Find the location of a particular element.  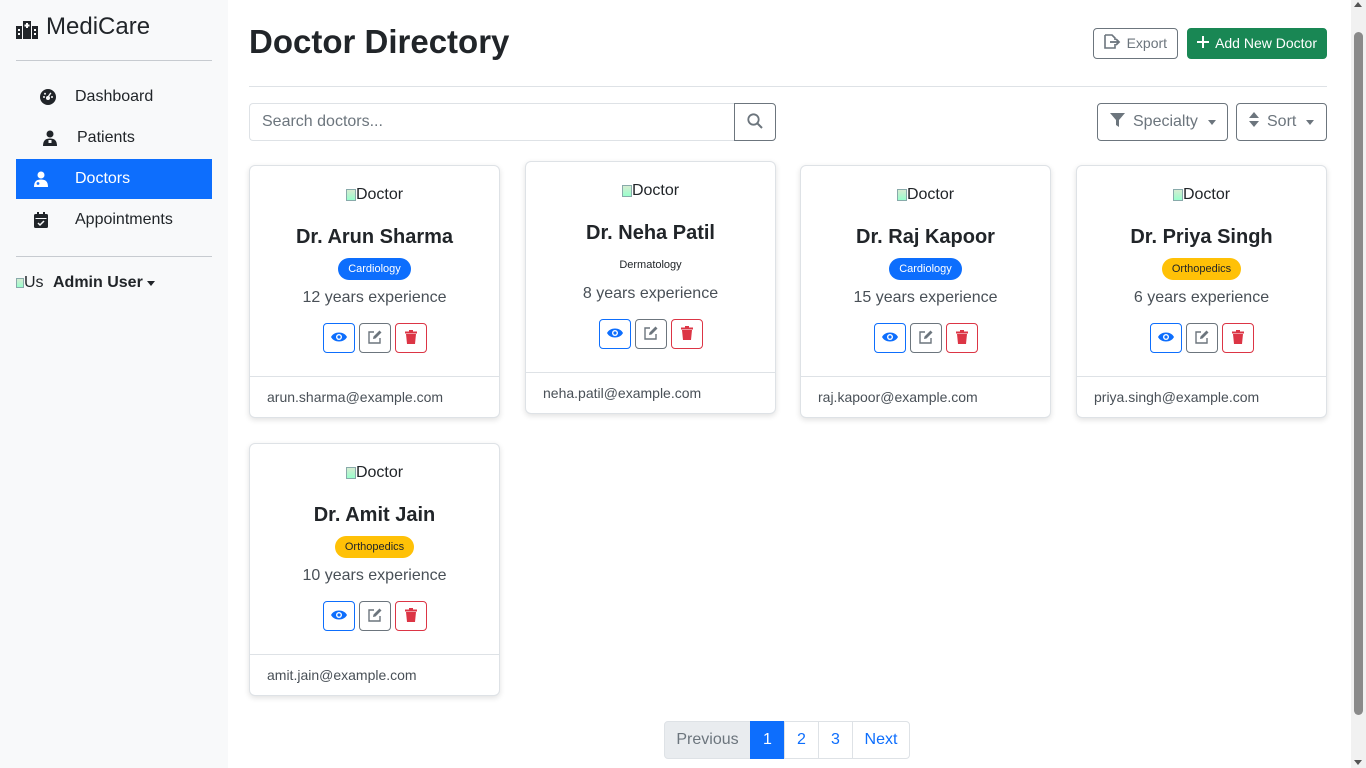

doctor-icon is located at coordinates (41, 179).